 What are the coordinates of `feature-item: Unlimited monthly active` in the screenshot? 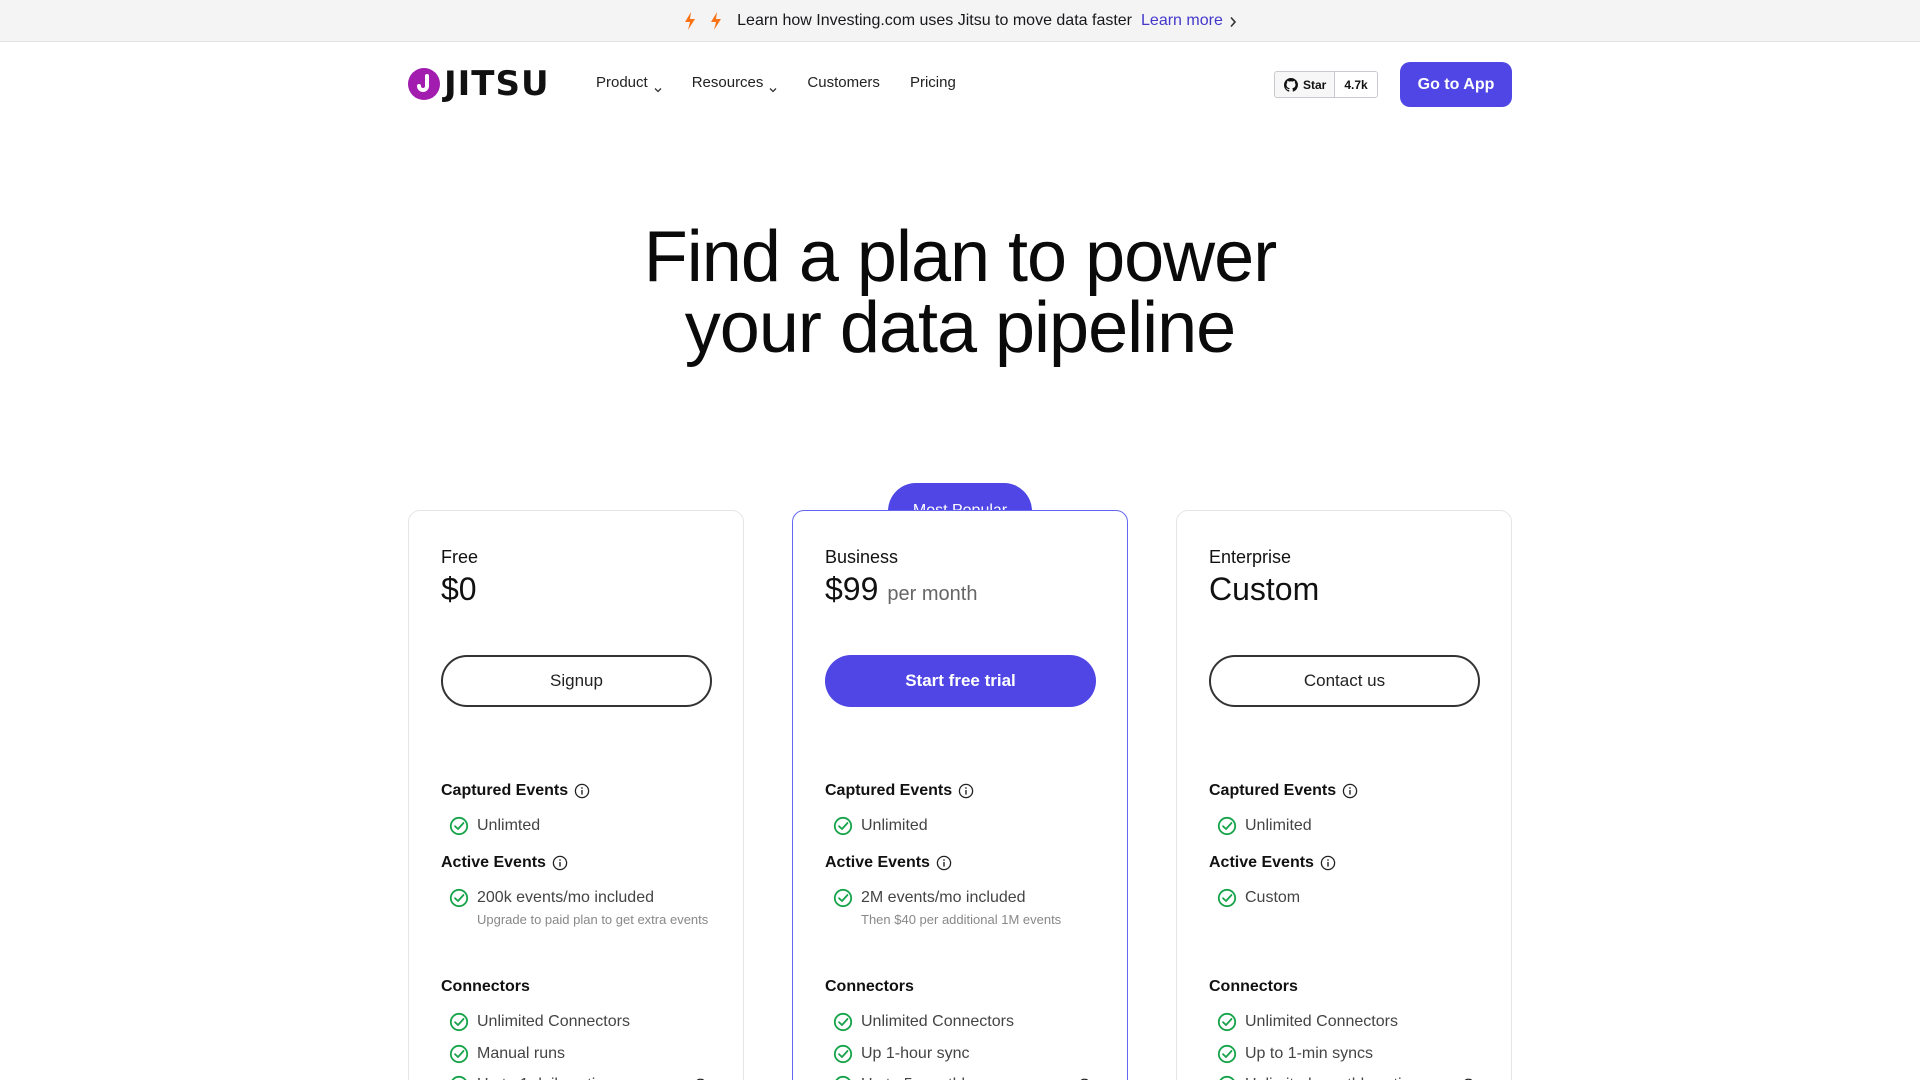 It's located at (1349, 1077).